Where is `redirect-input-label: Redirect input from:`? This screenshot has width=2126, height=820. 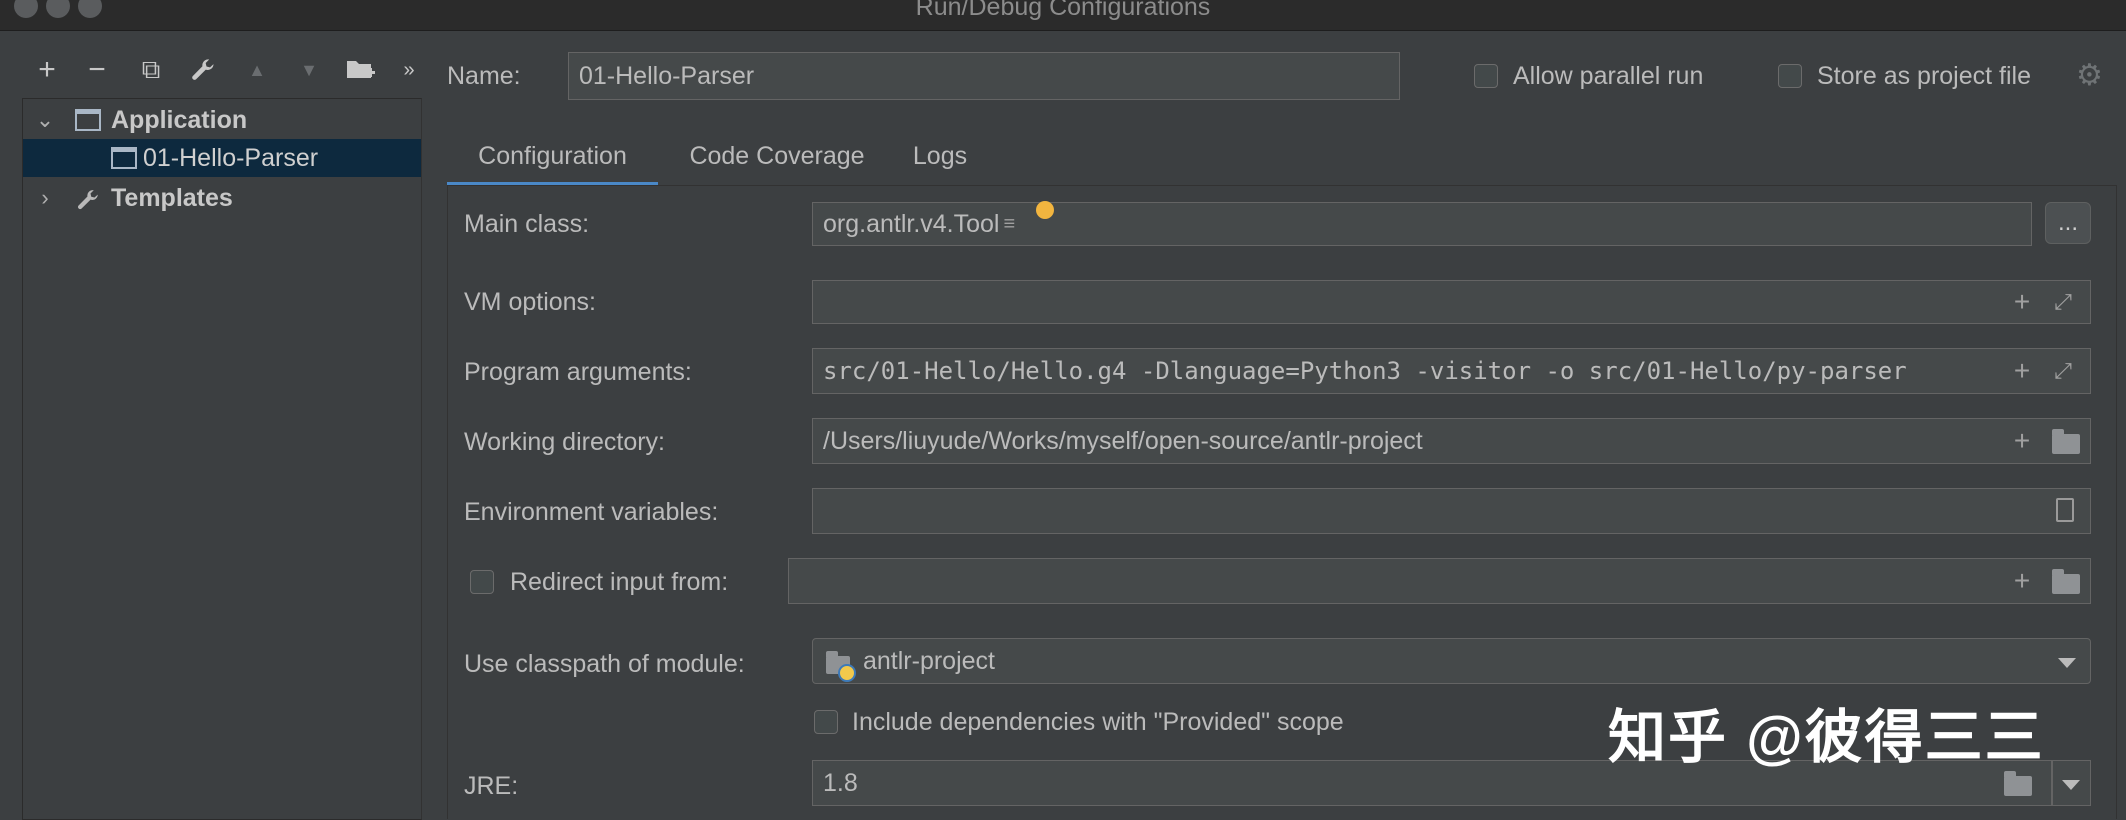
redirect-input-label: Redirect input from: is located at coordinates (619, 582).